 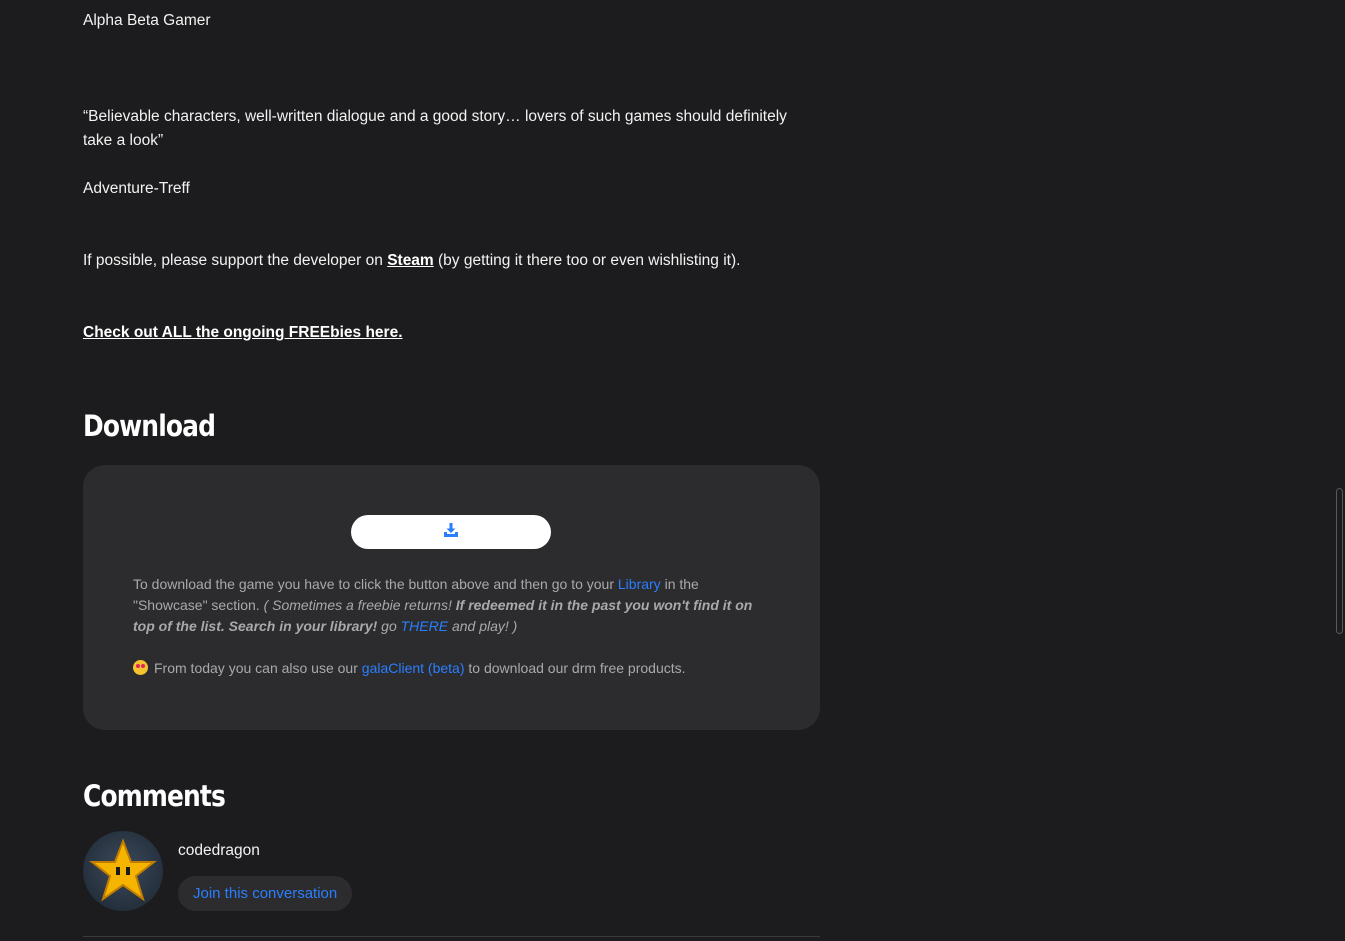 I want to click on download-icon, so click(x=451, y=532).